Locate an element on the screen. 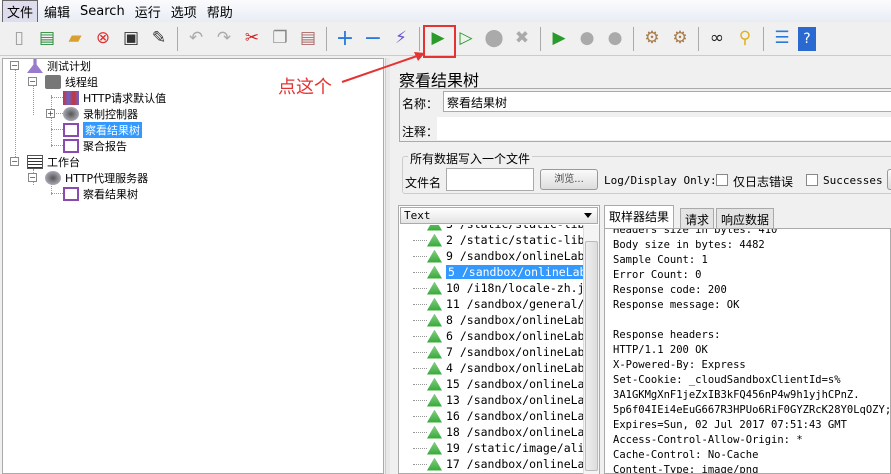 The width and height of the screenshot is (891, 474). sample-list-item: 2 /static/static-lib/ind is located at coordinates (491, 240).